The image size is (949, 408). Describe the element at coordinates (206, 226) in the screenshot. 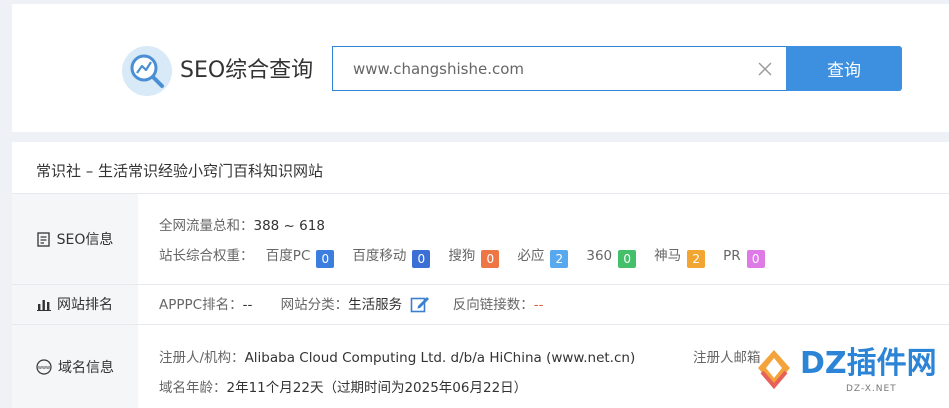

I see `traffic-label: 全网流量总和：` at that location.